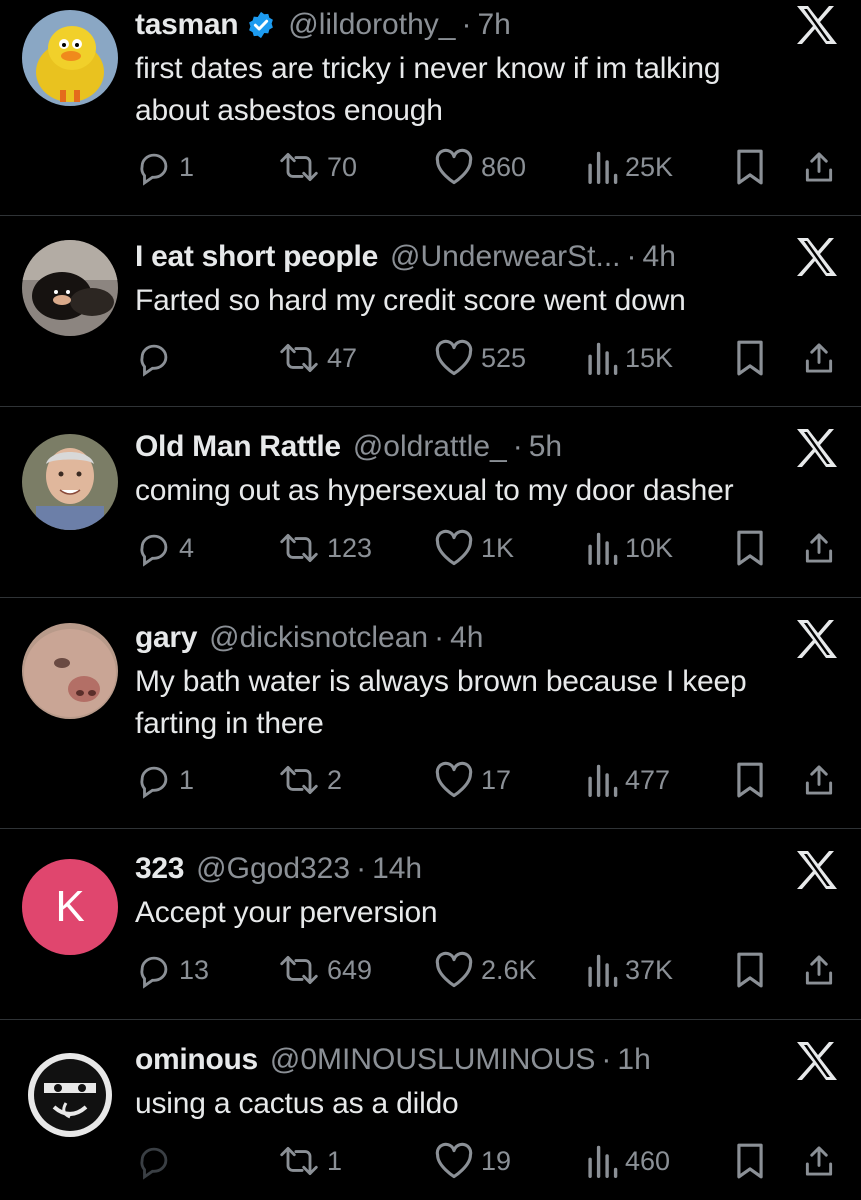 The height and width of the screenshot is (1200, 861). Describe the element at coordinates (649, 547) in the screenshot. I see `views-count: 10K` at that location.